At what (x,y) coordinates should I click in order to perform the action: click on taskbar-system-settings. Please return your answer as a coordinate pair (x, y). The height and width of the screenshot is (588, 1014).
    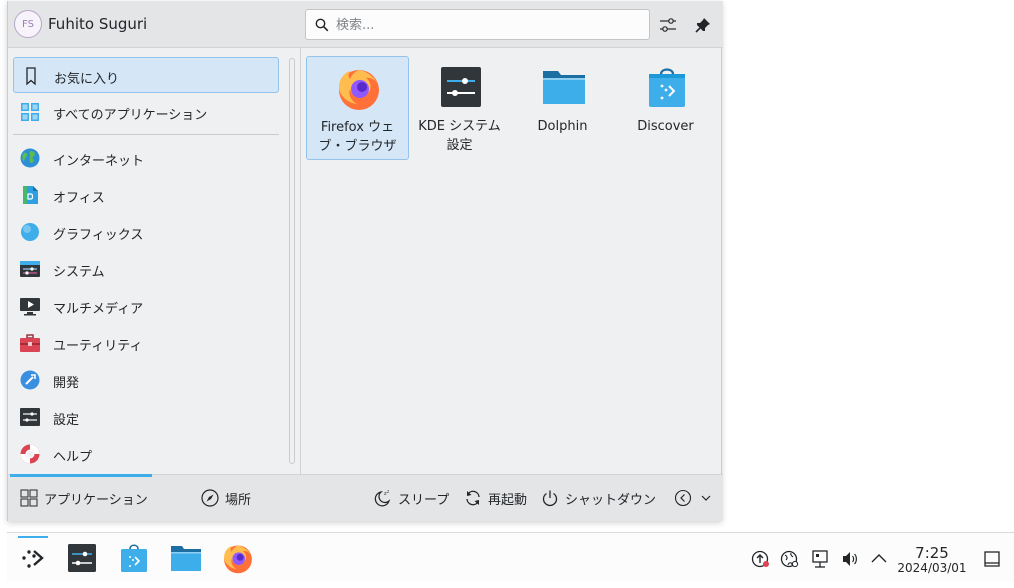
    Looking at the image, I should click on (82, 558).